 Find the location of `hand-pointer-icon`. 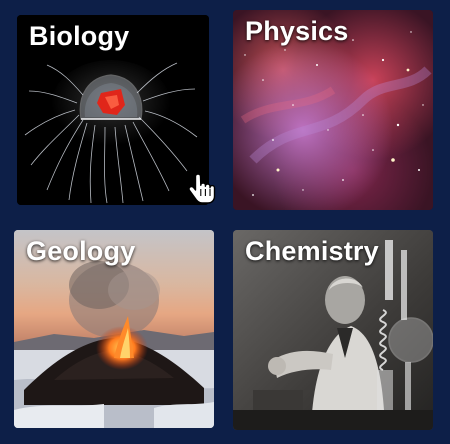

hand-pointer-icon is located at coordinates (202, 188).